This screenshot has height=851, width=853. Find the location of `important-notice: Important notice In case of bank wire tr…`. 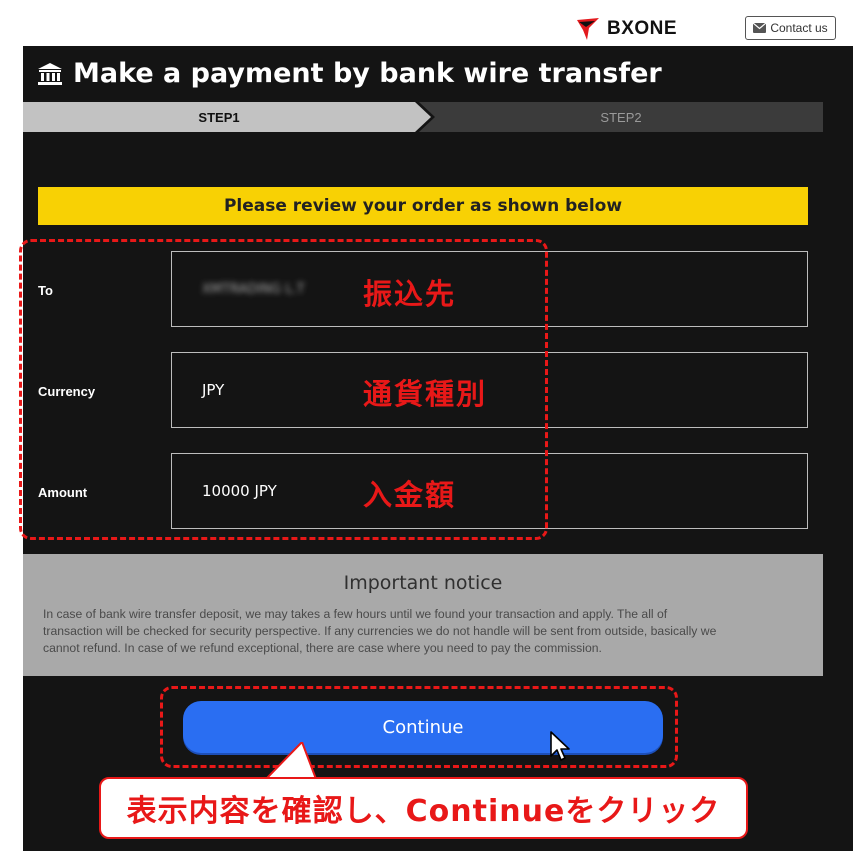

important-notice: Important notice In case of bank wire tr… is located at coordinates (423, 615).